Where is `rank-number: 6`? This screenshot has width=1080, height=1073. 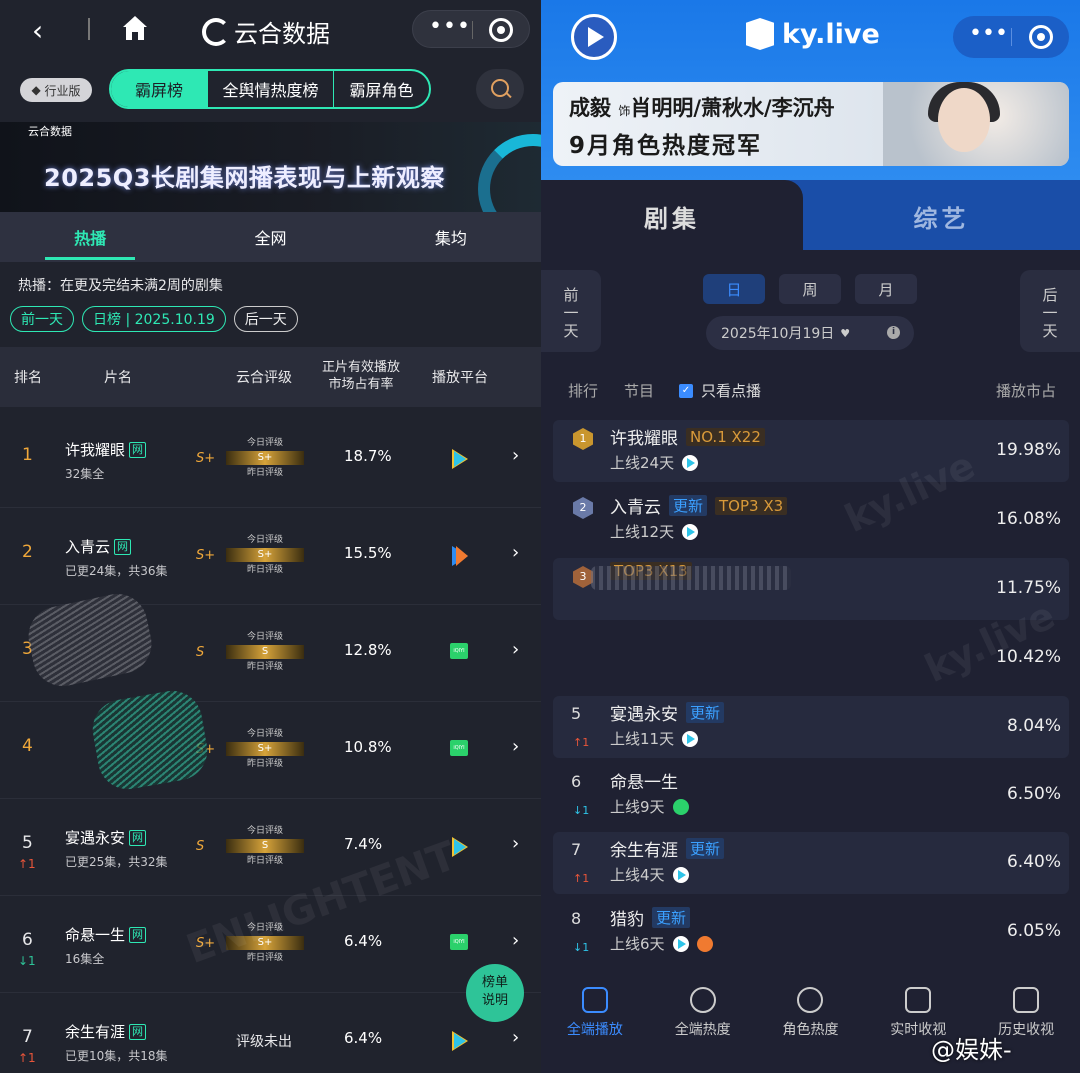 rank-number: 6 is located at coordinates (27, 940).